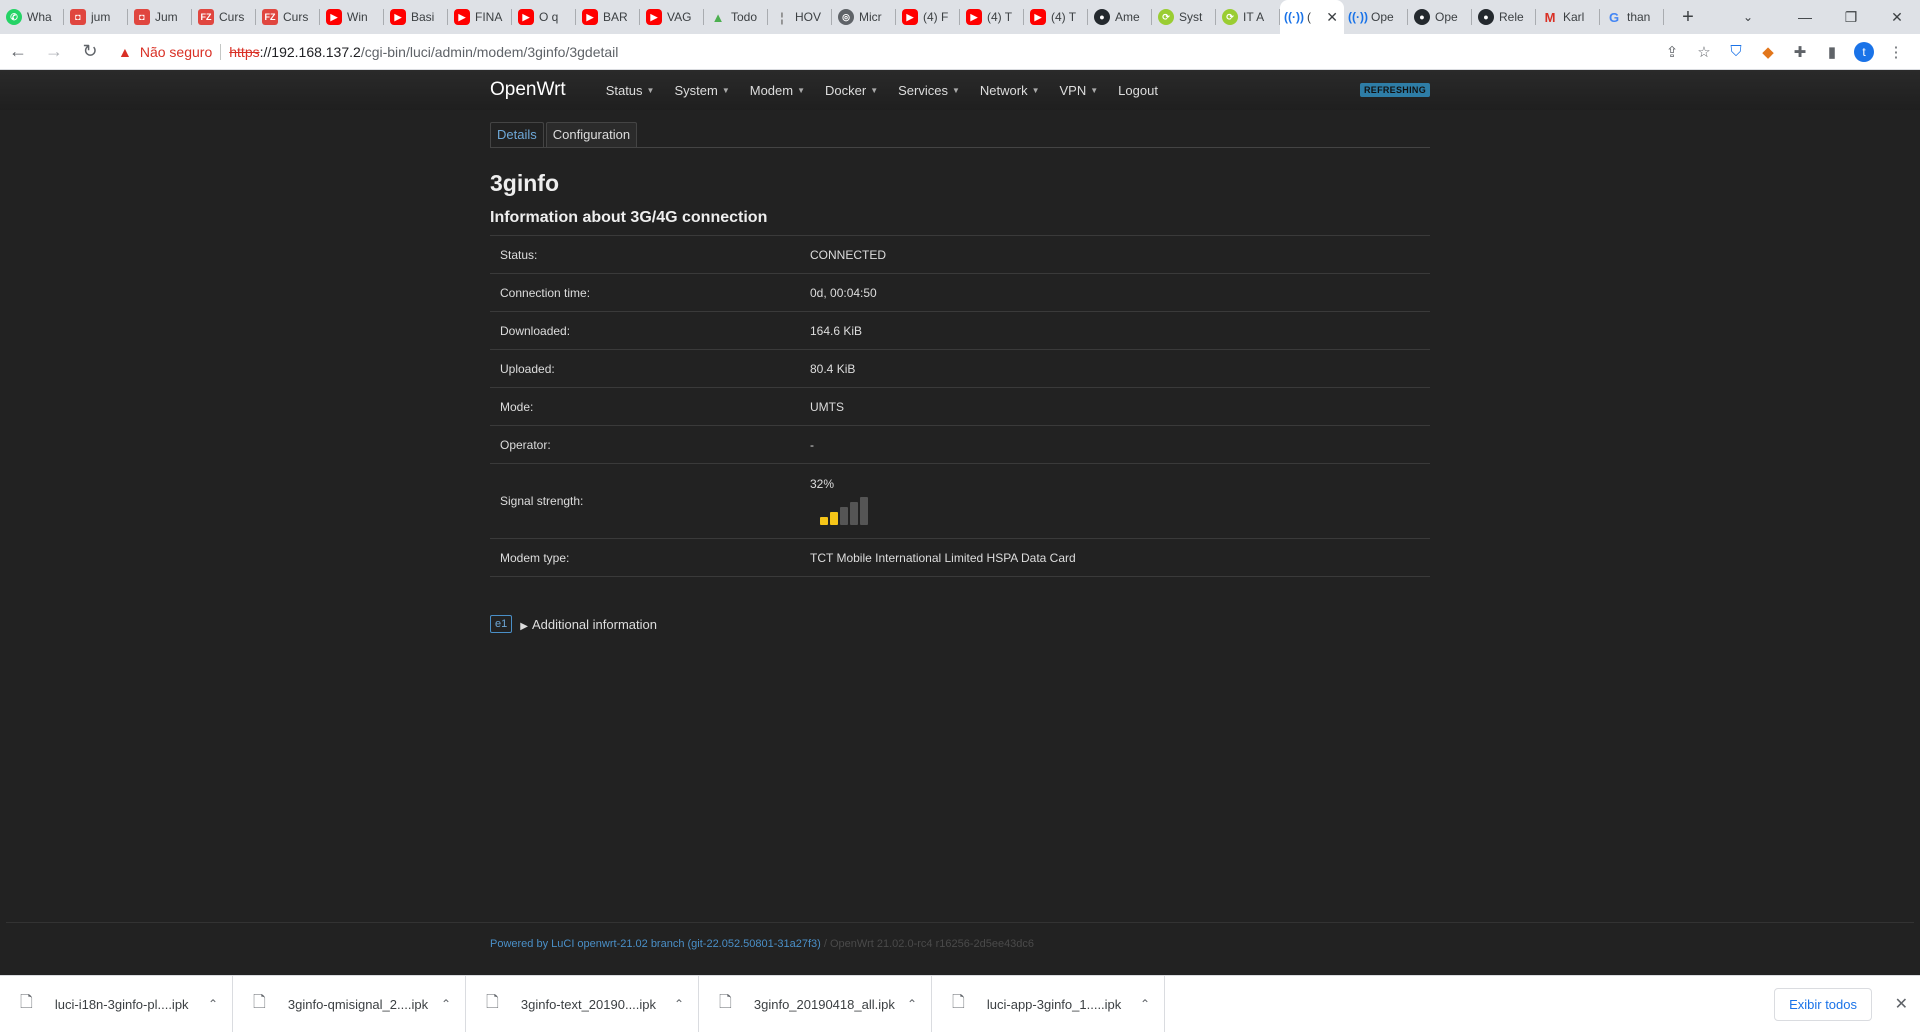  Describe the element at coordinates (160, 17) in the screenshot. I see `browser-tab: ◘ Jum` at that location.